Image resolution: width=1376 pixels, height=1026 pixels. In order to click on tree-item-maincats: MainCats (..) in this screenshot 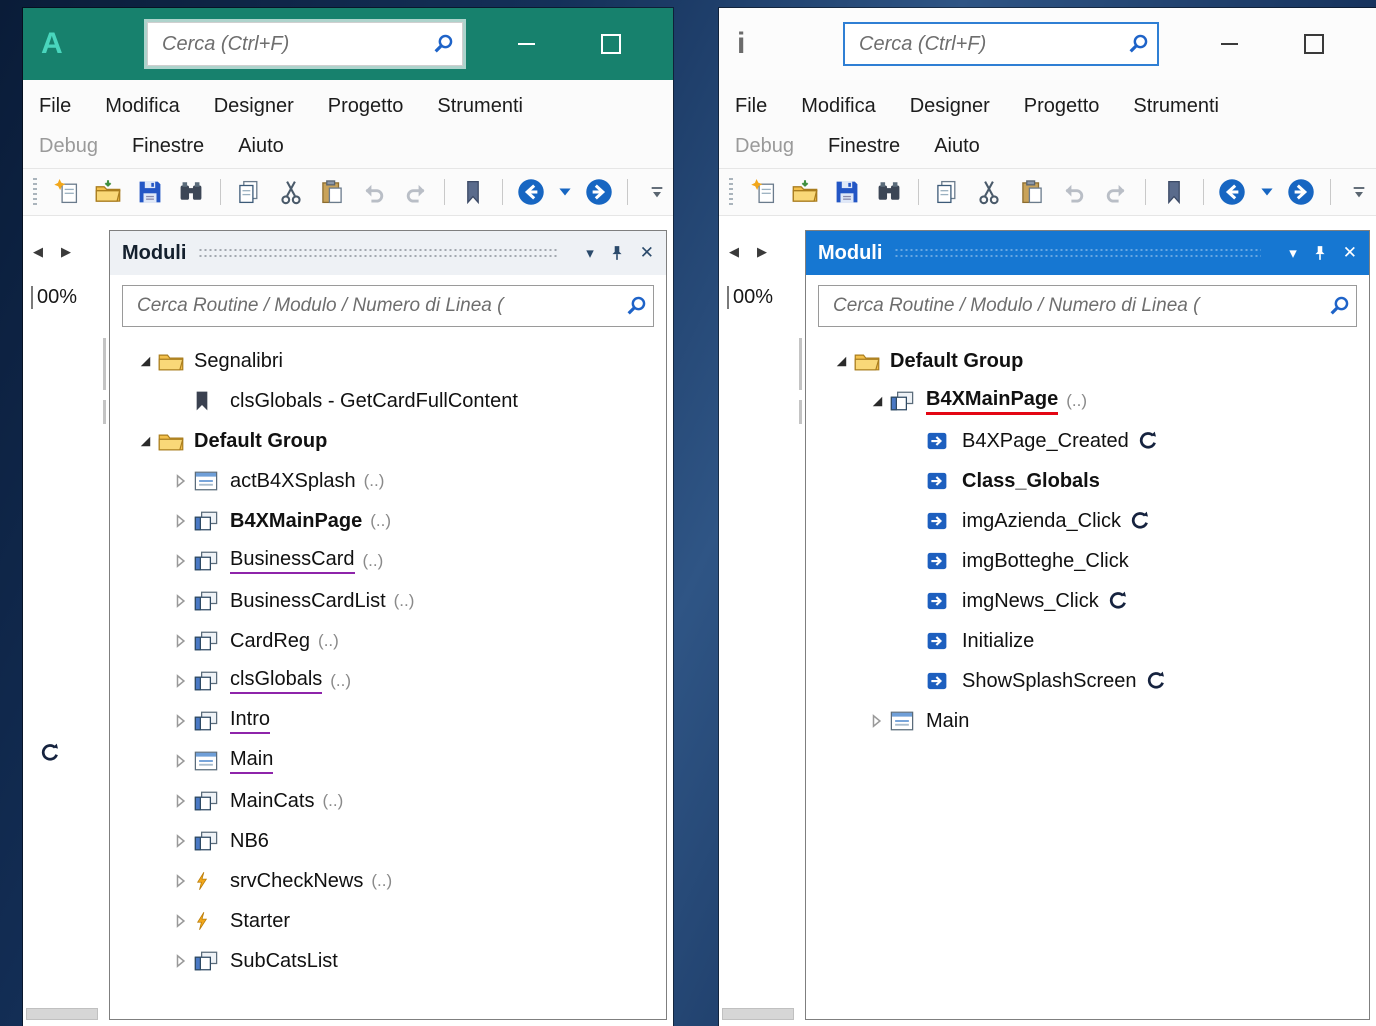, I will do `click(388, 801)`.